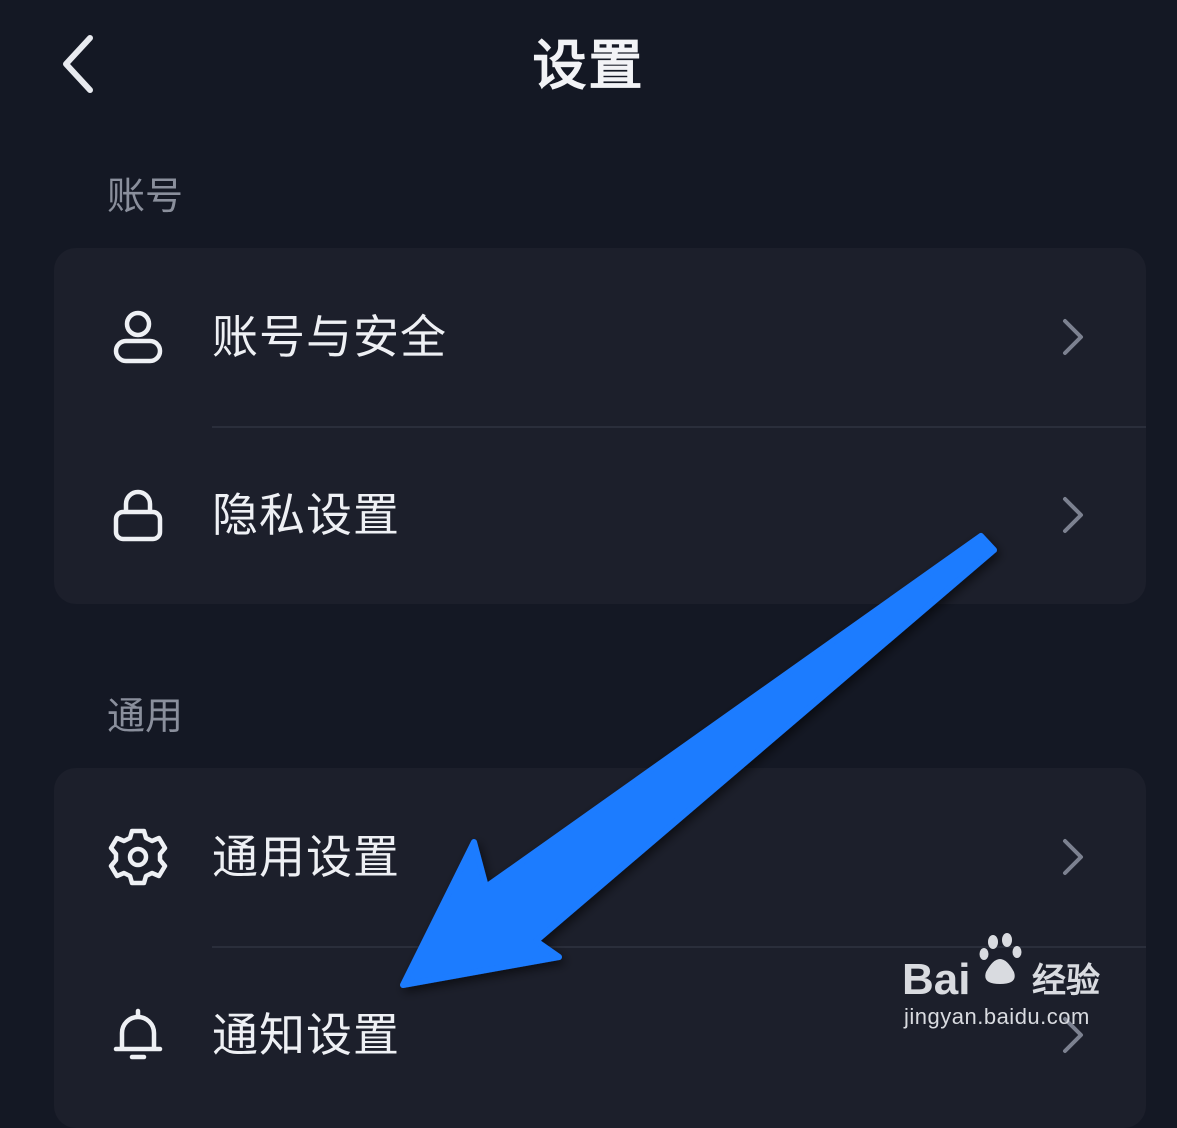 The height and width of the screenshot is (1128, 1177). What do you see at coordinates (600, 515) in the screenshot?
I see `menu-item-privacy-settings: 隐私设置` at bounding box center [600, 515].